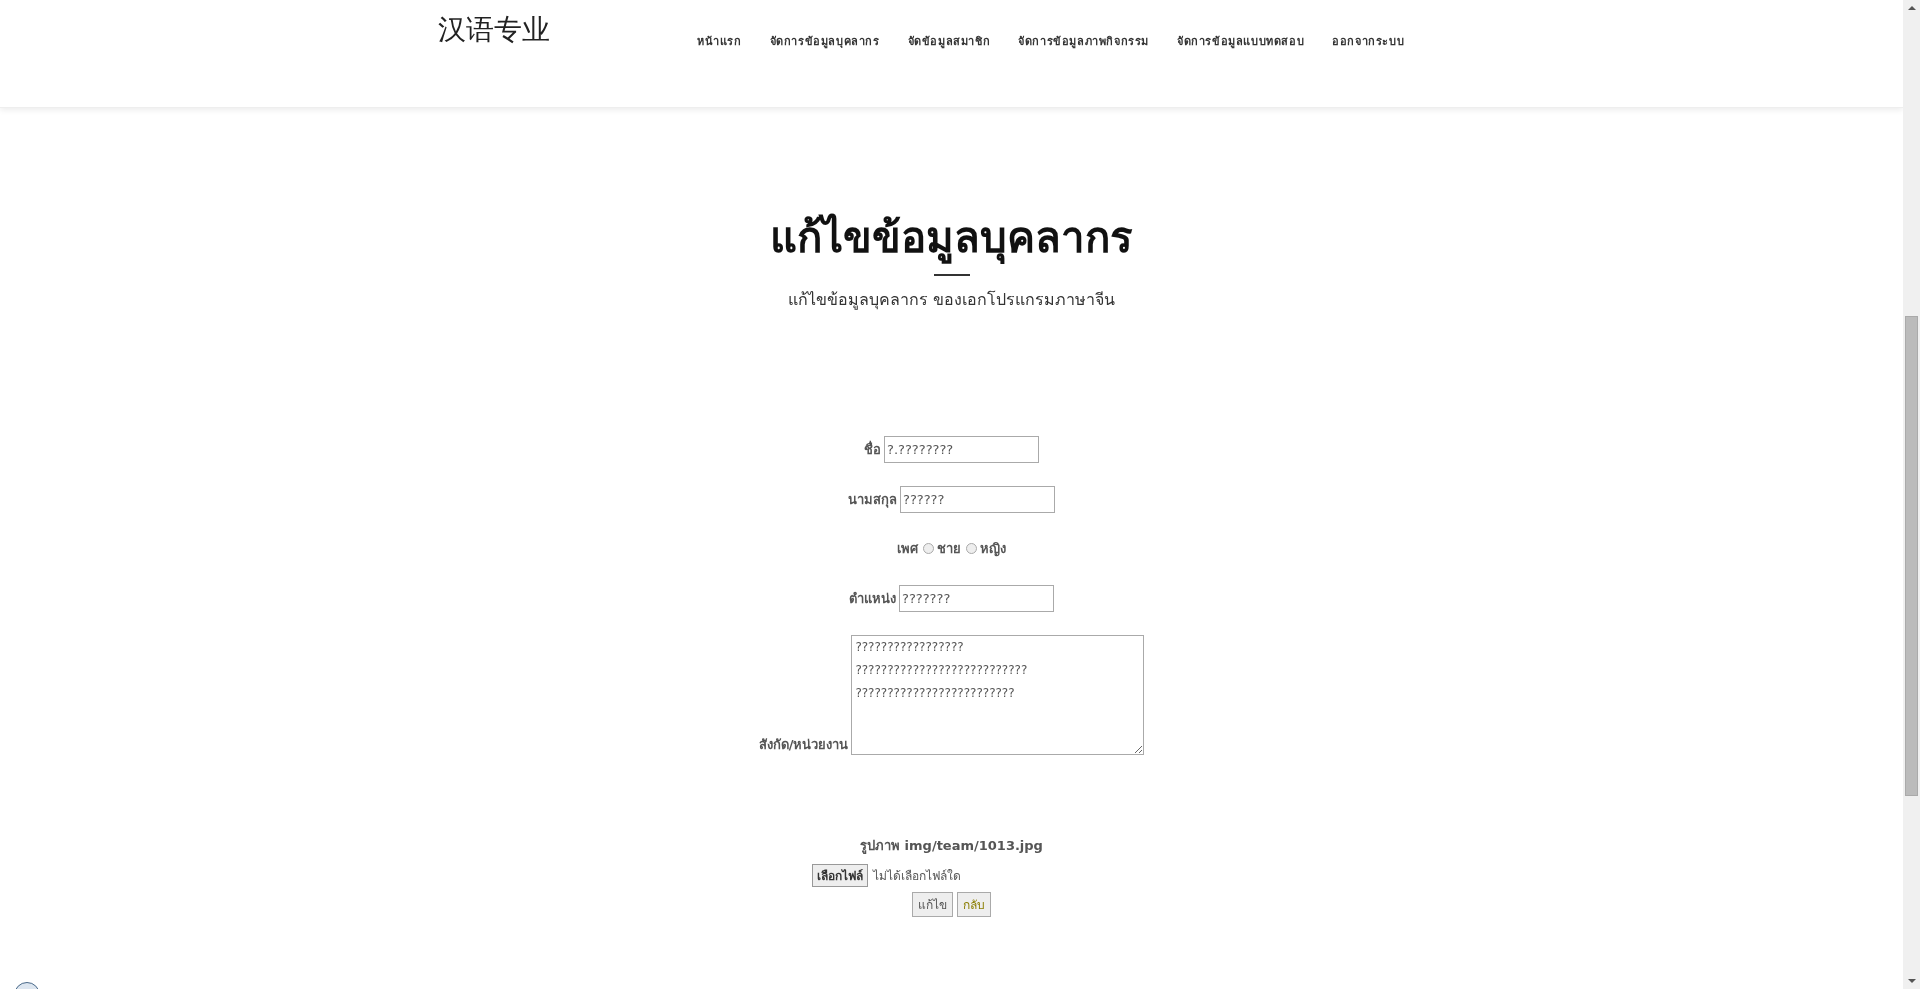 The image size is (1920, 989). I want to click on nav-link: หน้าแรก, so click(719, 41).